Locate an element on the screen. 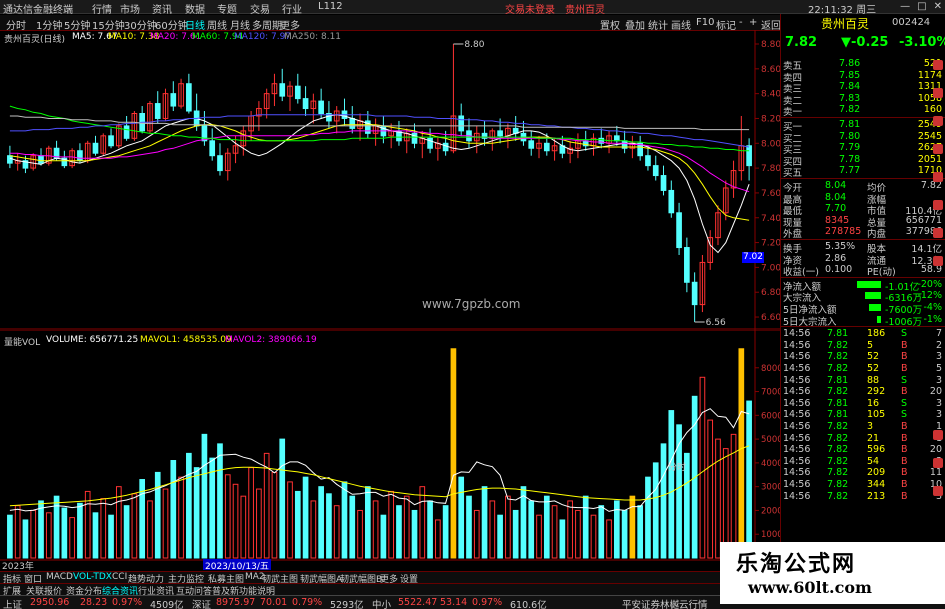 The width and height of the screenshot is (945, 609). panel-last-price: 7.82 is located at coordinates (801, 42).